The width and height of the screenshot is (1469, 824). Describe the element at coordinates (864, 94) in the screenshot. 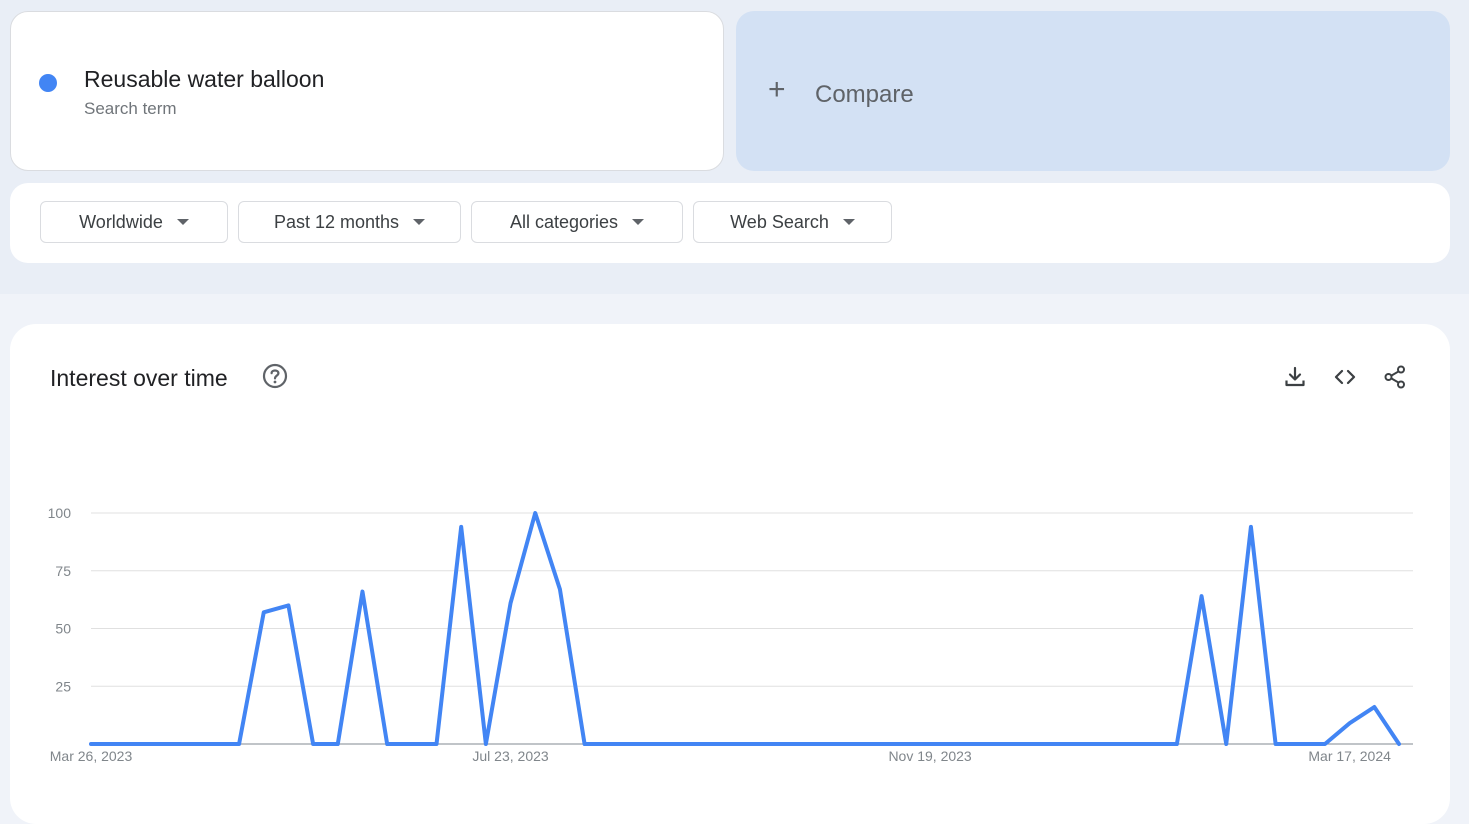

I see `compare-label: Compare` at that location.